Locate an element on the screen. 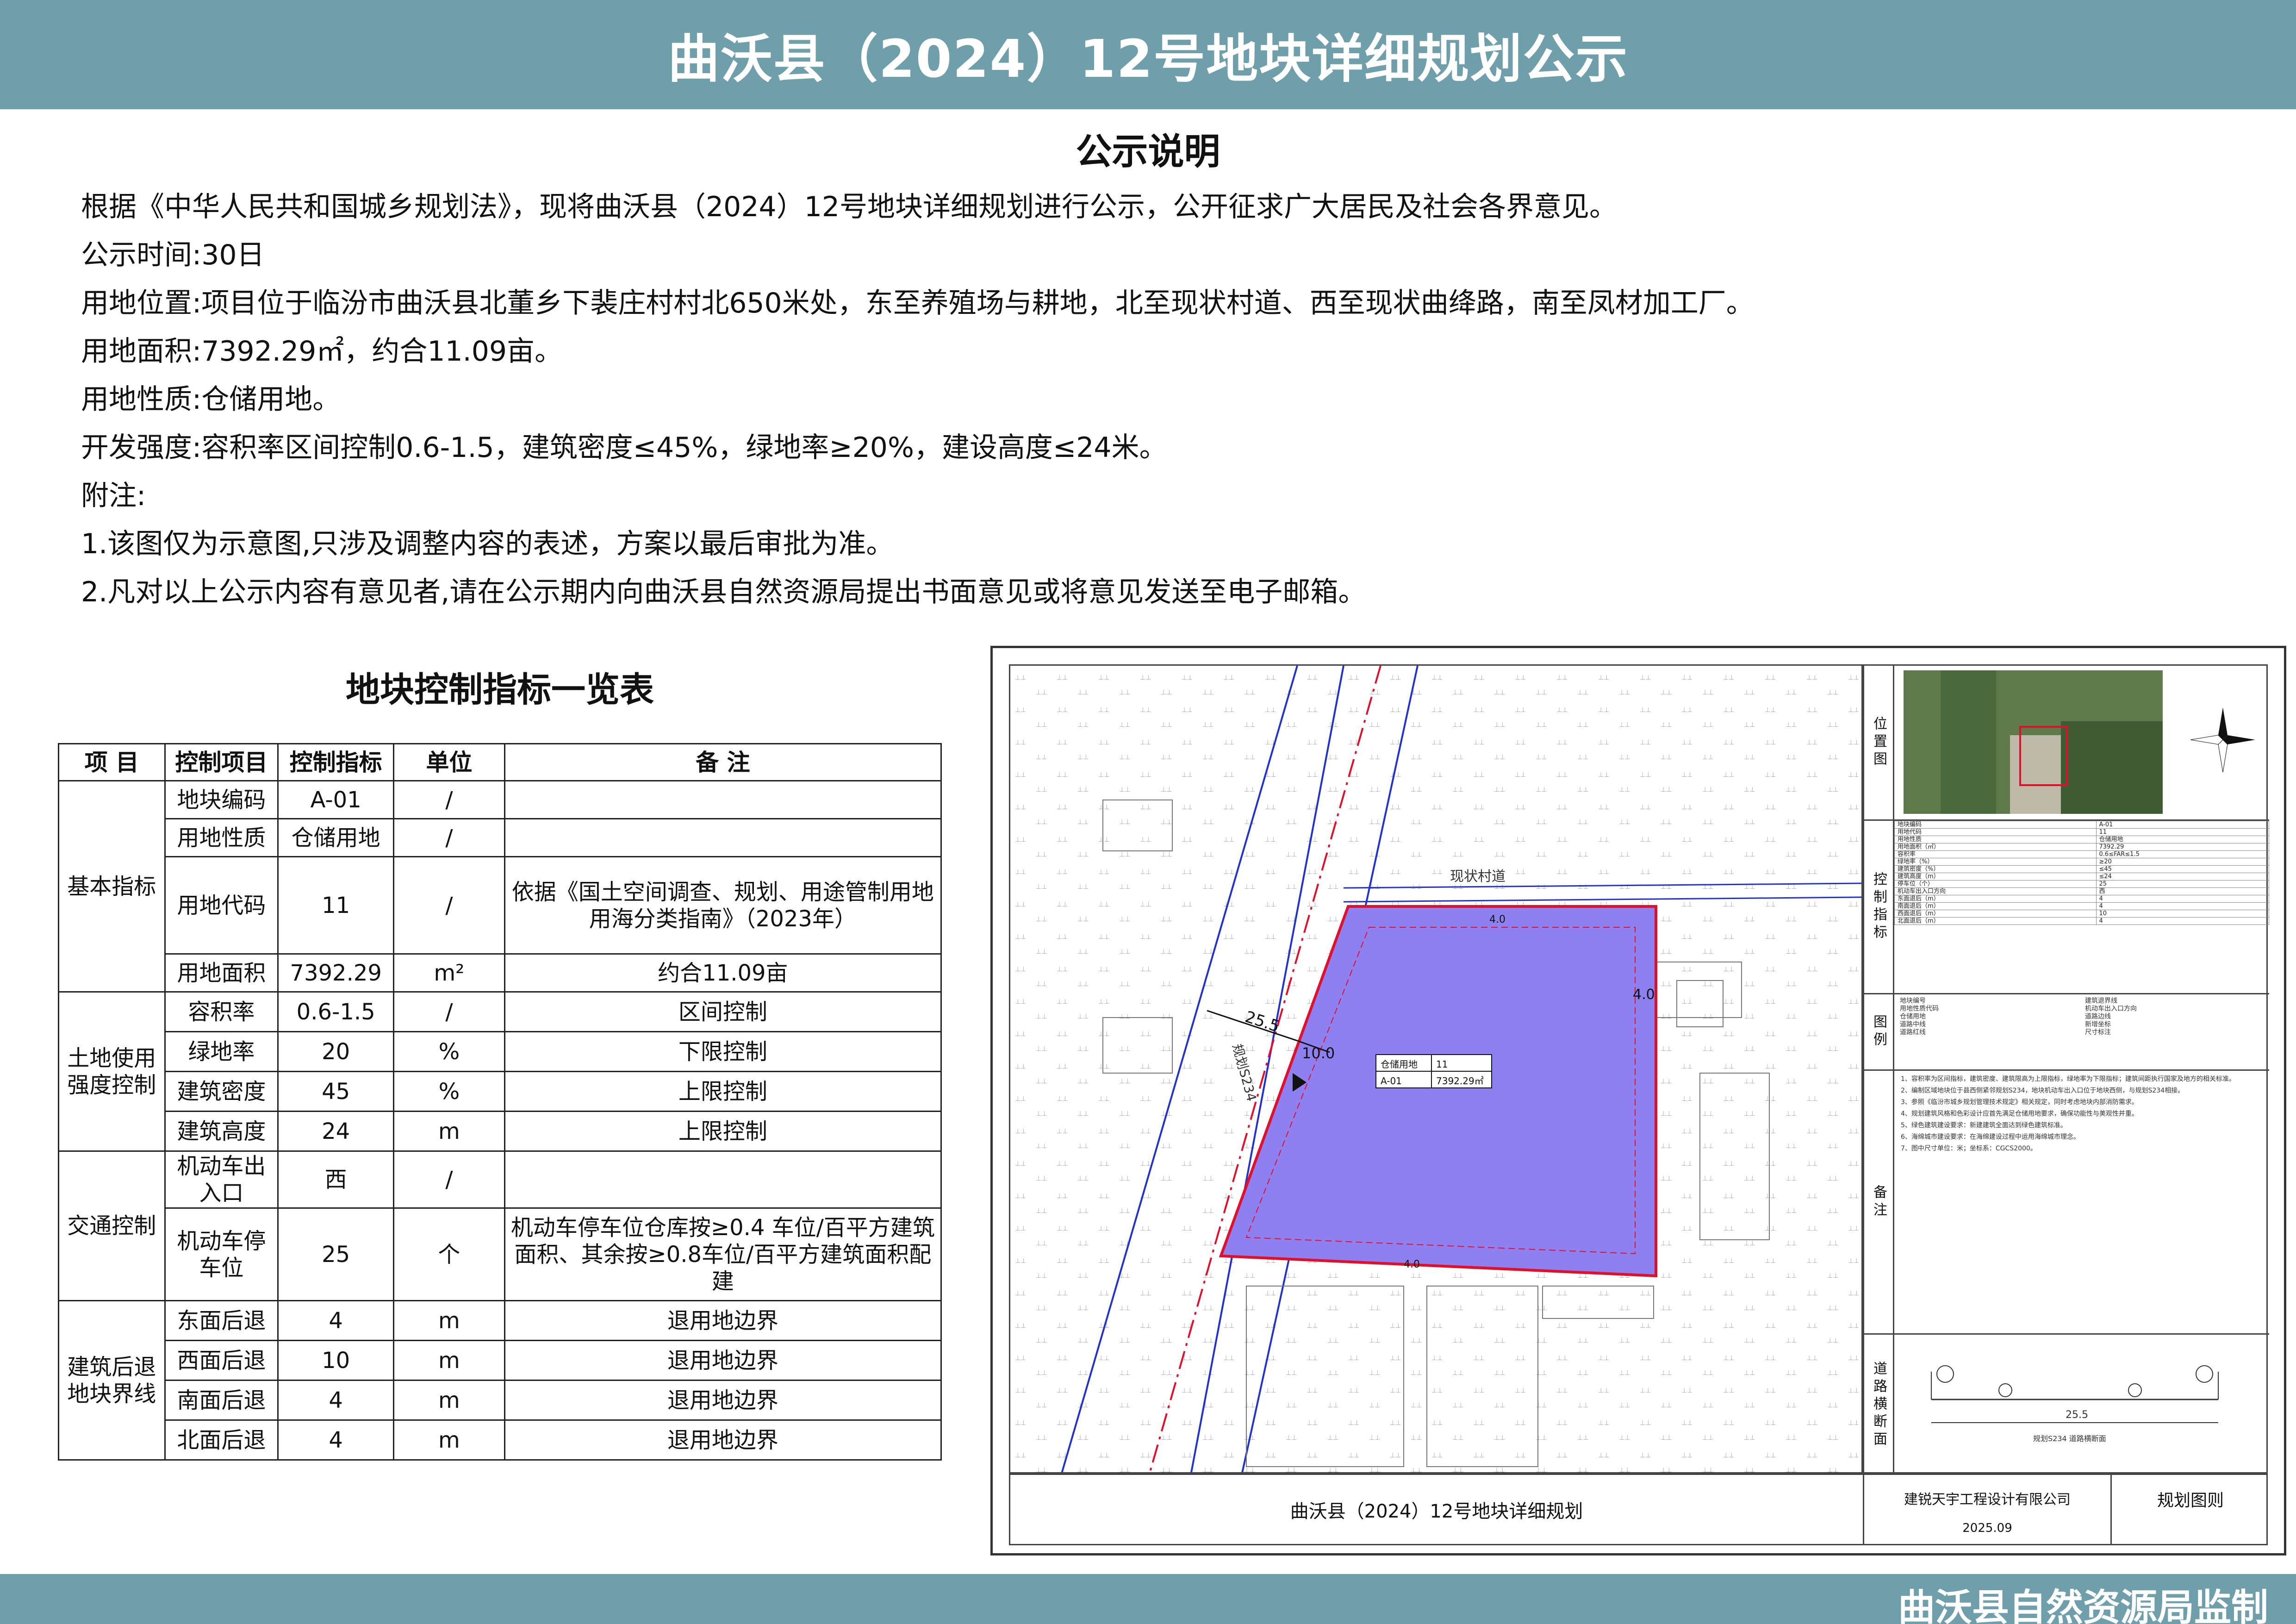 This screenshot has height=1624, width=2296. table-cell: 西 is located at coordinates (336, 1179).